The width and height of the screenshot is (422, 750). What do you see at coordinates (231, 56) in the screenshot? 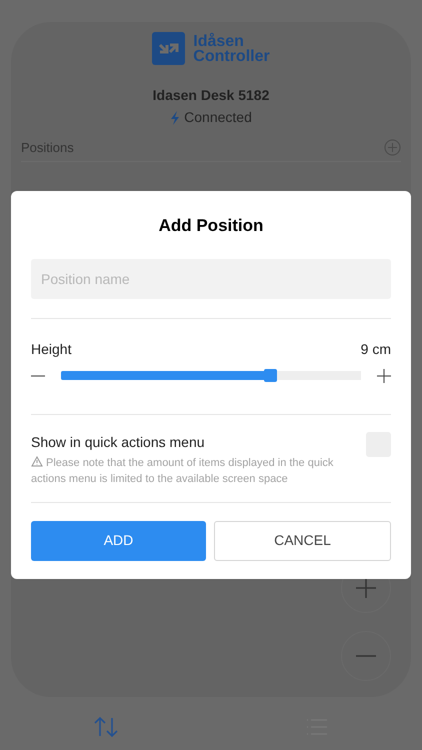
I see `logo-text: Controller` at bounding box center [231, 56].